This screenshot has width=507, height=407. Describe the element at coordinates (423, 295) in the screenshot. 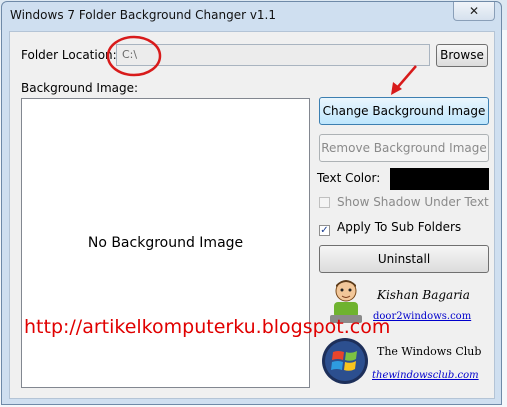

I see `author-name: Kishan Bagaria` at that location.